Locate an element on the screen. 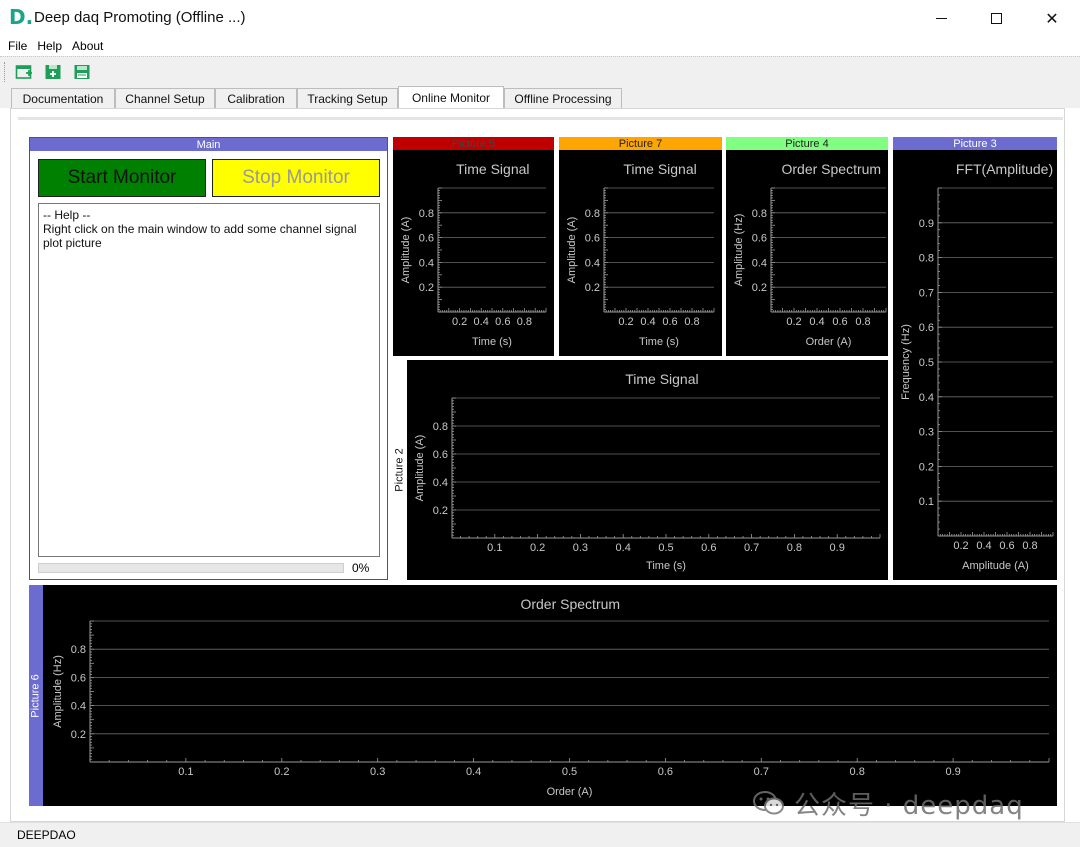  picture6-x-tick-label-5: 0.6 is located at coordinates (665, 772).